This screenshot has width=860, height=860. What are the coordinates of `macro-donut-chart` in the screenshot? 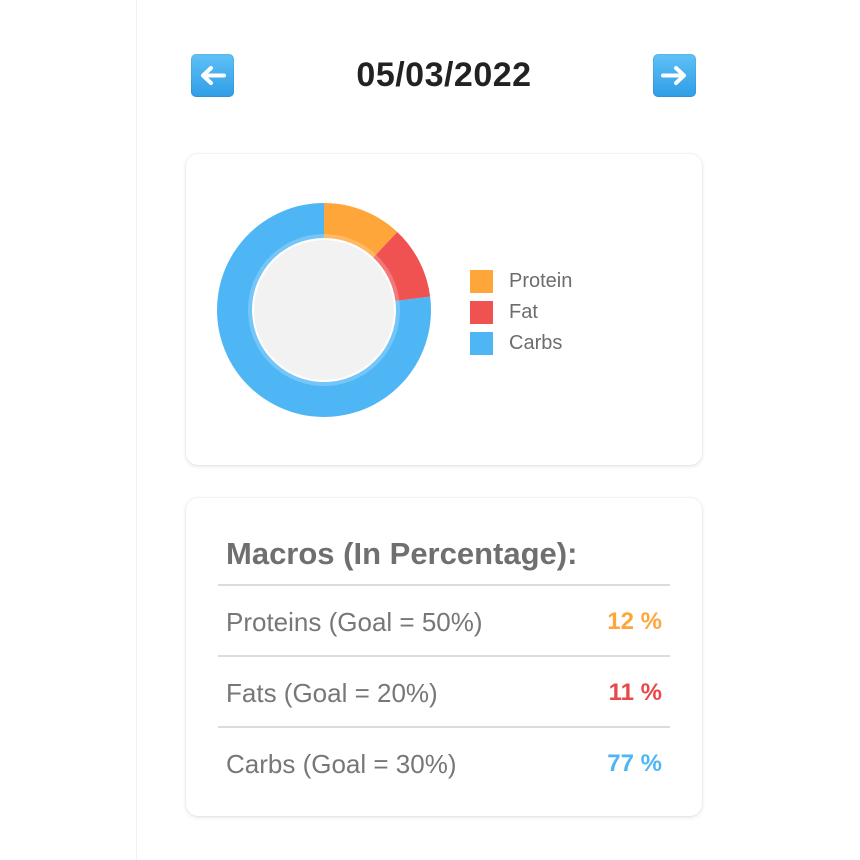 It's located at (324, 310).